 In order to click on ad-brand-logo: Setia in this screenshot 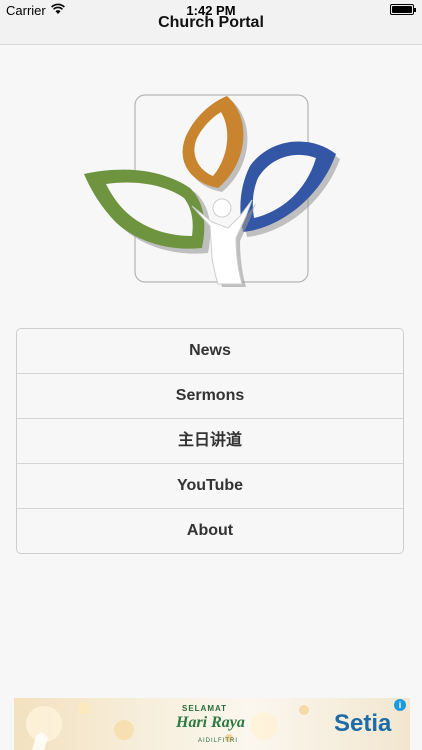, I will do `click(363, 723)`.